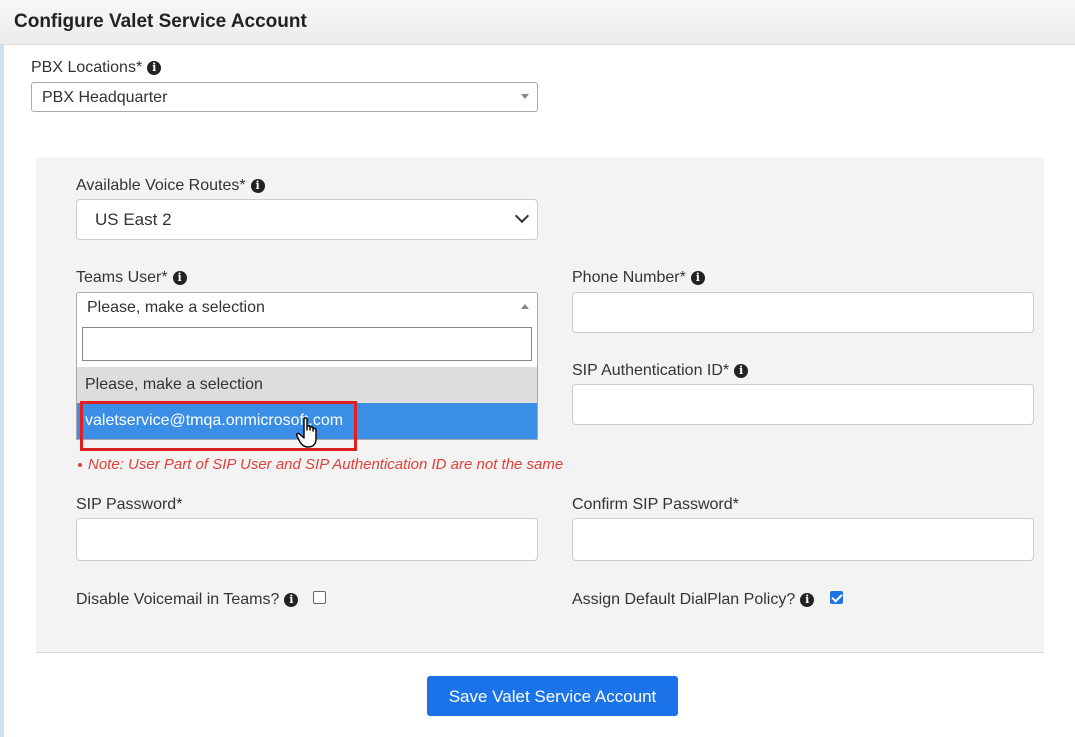 Image resolution: width=1075 pixels, height=737 pixels. I want to click on sip-auth-id-label: SIP Authentication ID* i, so click(660, 371).